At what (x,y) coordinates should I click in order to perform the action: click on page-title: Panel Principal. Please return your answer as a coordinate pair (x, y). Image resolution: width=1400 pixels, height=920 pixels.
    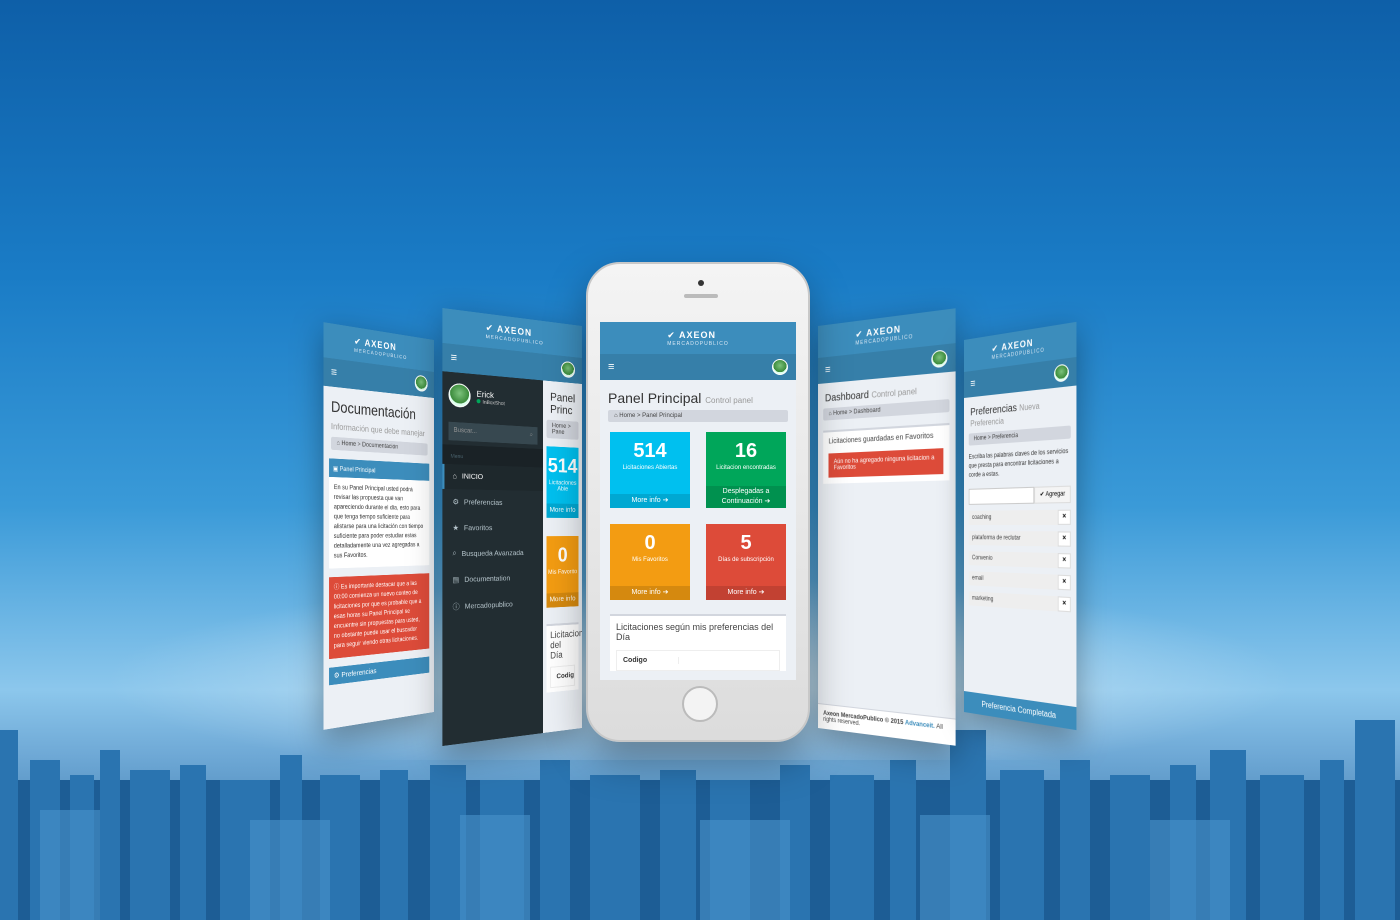
    Looking at the image, I should click on (655, 398).